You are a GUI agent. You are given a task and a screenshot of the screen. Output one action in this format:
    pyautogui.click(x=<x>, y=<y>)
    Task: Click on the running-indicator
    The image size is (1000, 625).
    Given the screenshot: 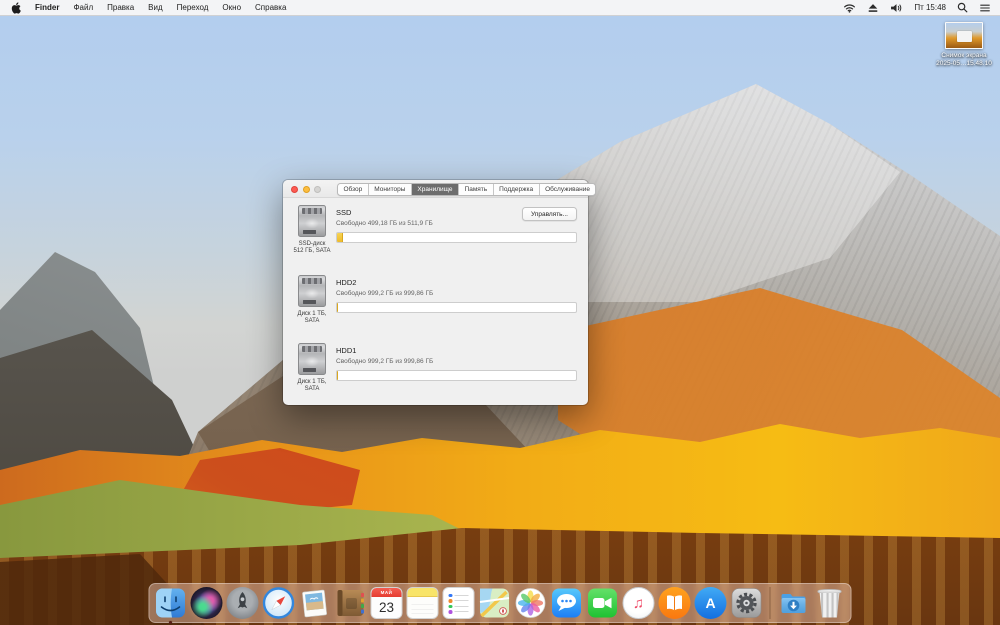 What is the action you would take?
    pyautogui.click(x=170, y=622)
    